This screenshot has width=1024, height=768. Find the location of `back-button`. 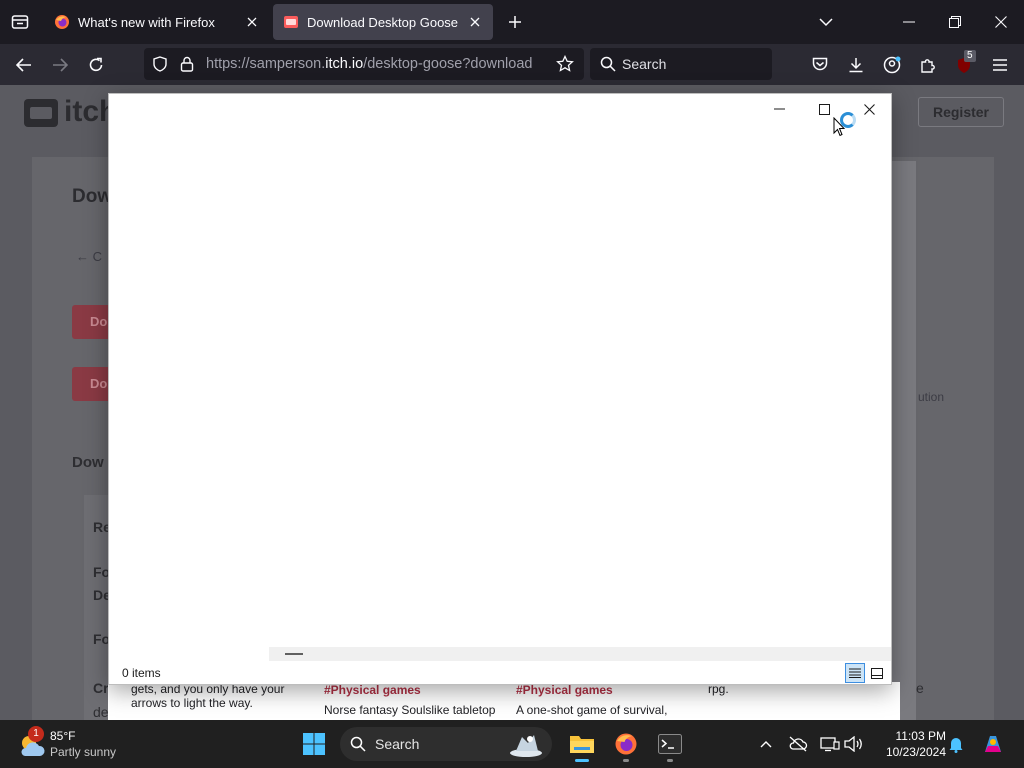

back-button is located at coordinates (24, 64).